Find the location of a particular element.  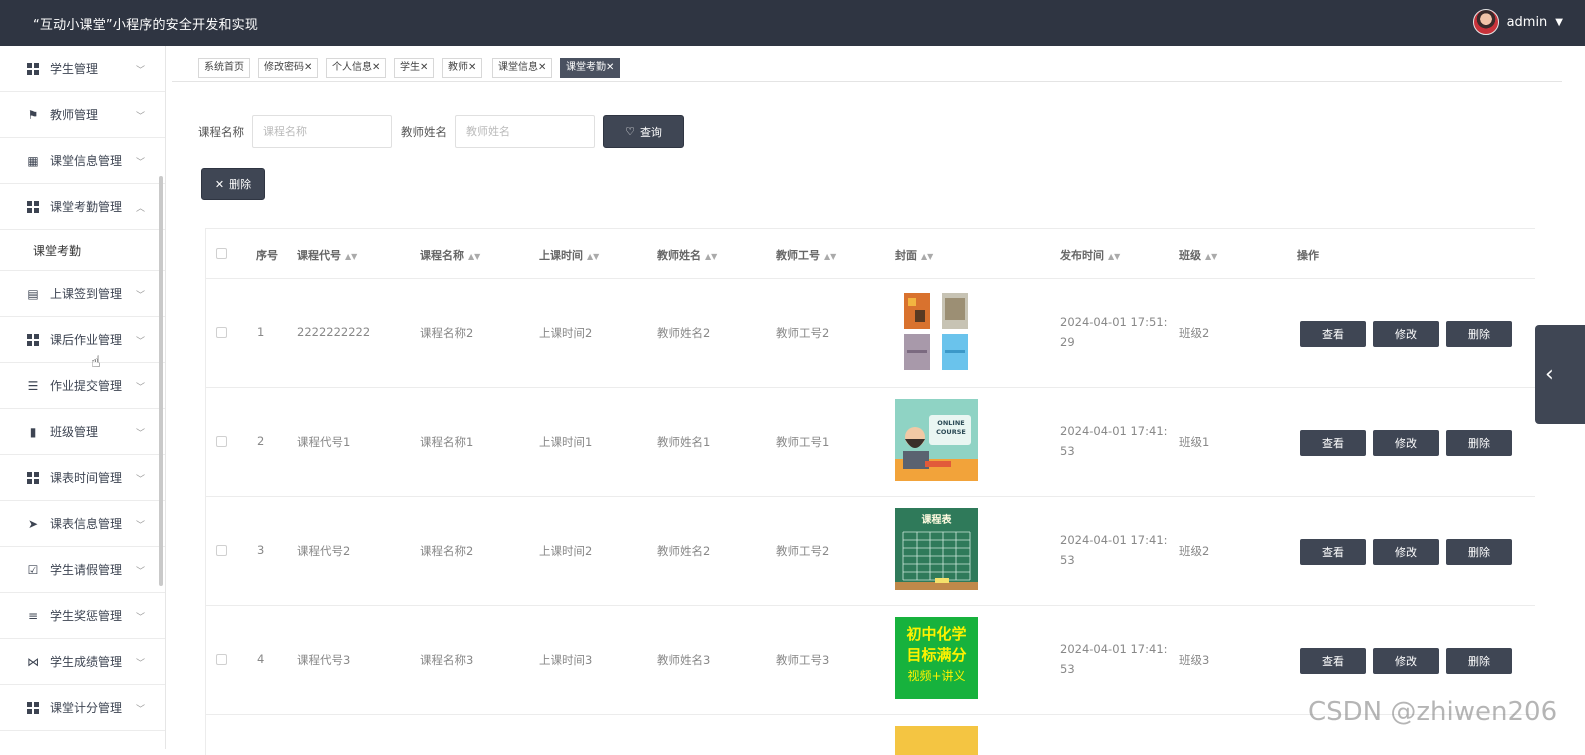

cell-index: 3 is located at coordinates (261, 550).